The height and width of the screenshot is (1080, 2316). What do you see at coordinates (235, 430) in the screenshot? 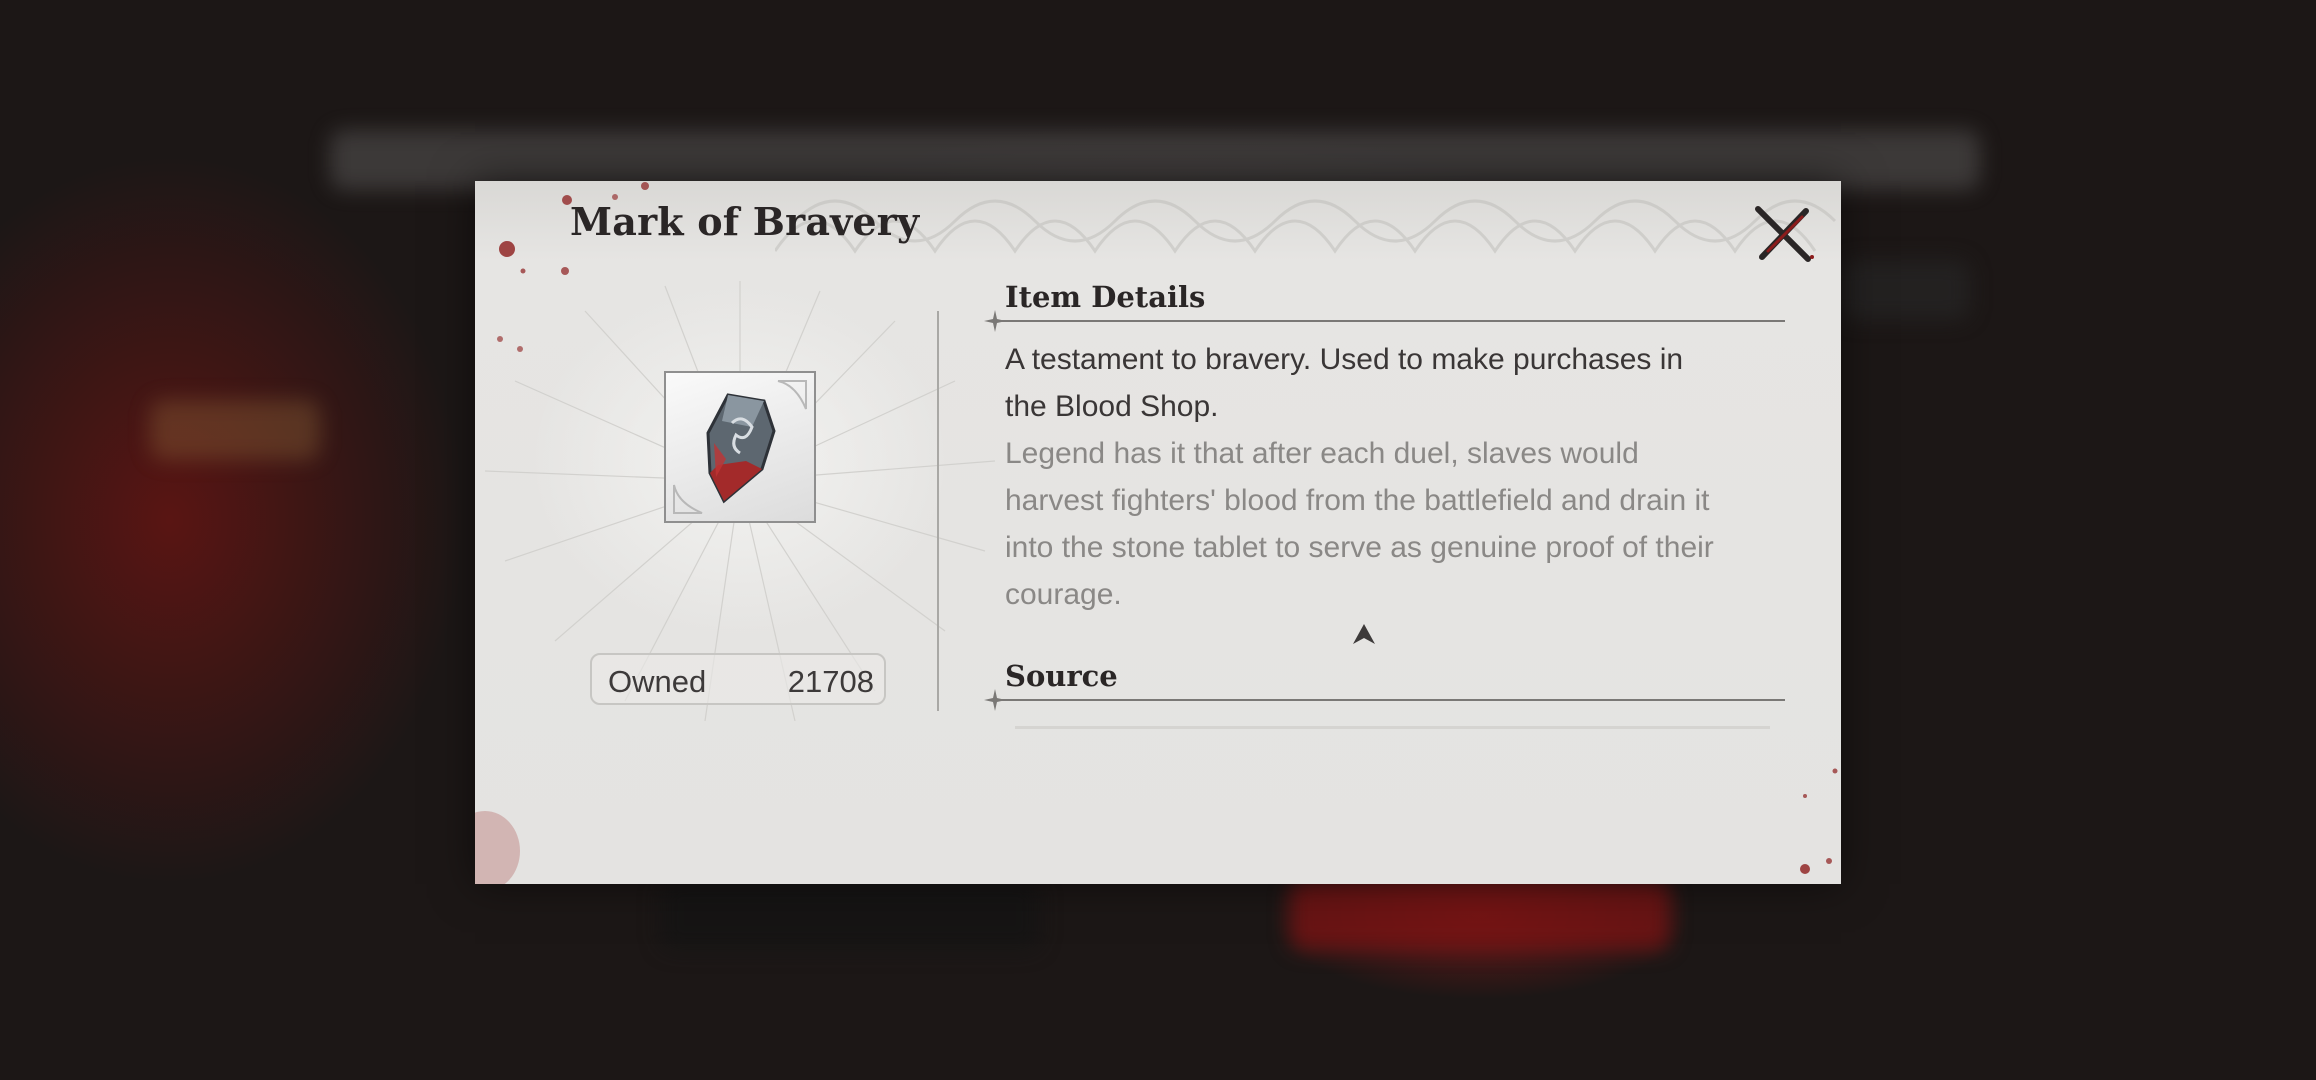
I see `background-left-badge` at bounding box center [235, 430].